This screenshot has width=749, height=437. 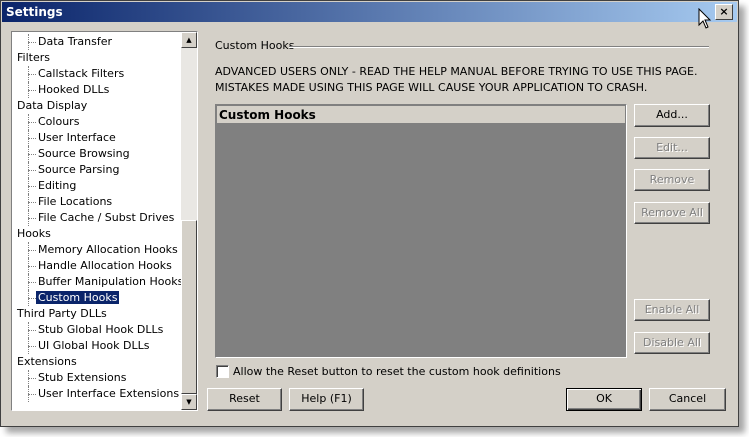 I want to click on allow-reset-checkbox, so click(x=222, y=371).